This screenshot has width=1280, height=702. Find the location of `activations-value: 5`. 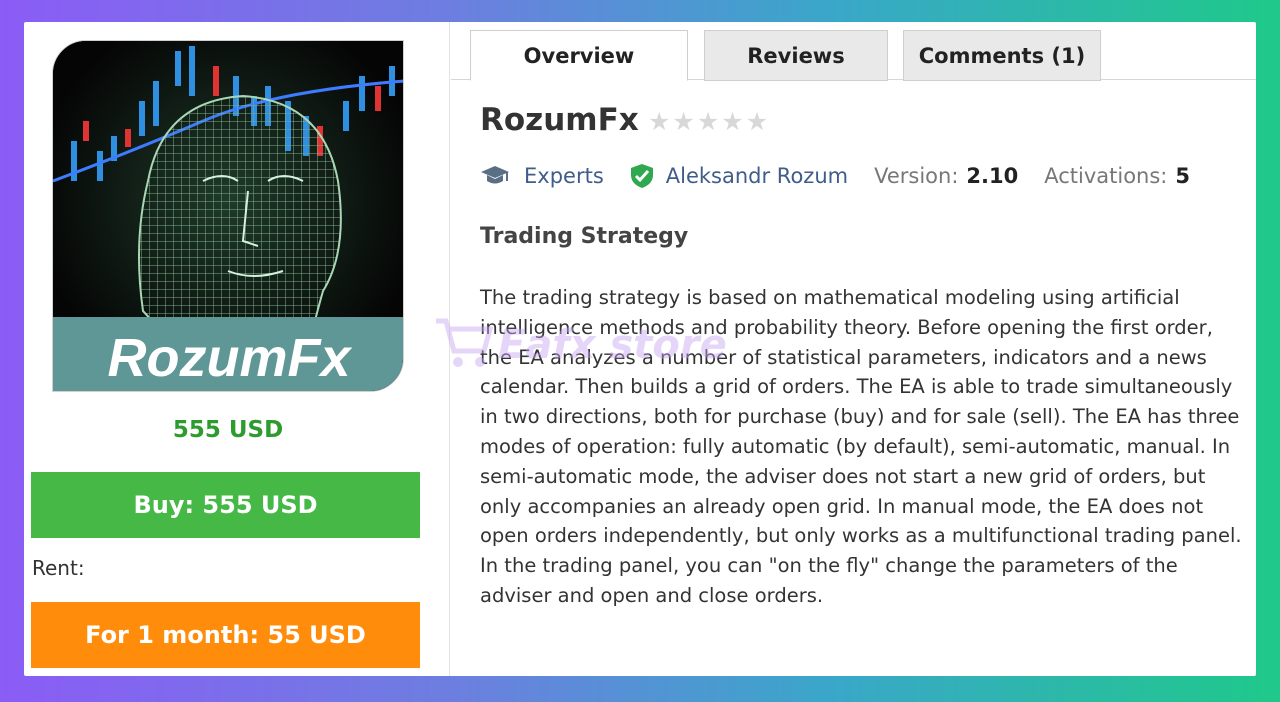

activations-value: 5 is located at coordinates (1183, 176).